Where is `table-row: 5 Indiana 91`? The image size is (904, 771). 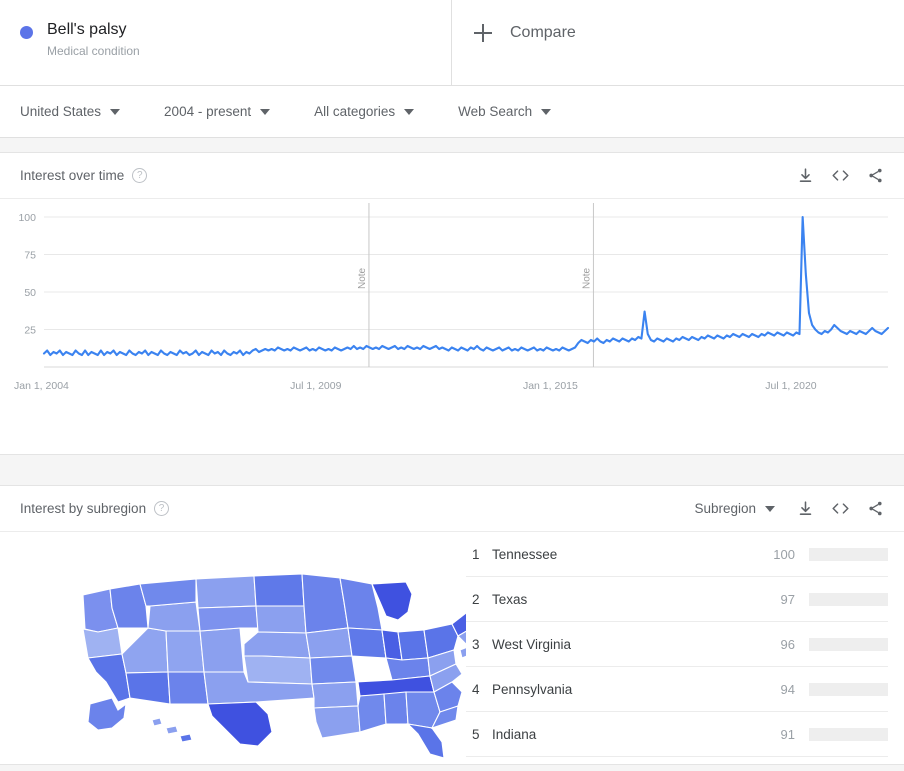
table-row: 5 Indiana 91 is located at coordinates (677, 734).